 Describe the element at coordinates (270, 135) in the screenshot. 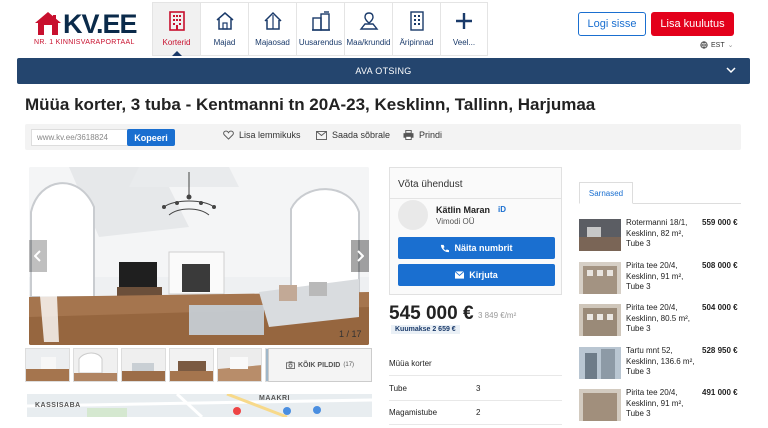

I see `favorite-label: Lisa lemmikuks` at that location.